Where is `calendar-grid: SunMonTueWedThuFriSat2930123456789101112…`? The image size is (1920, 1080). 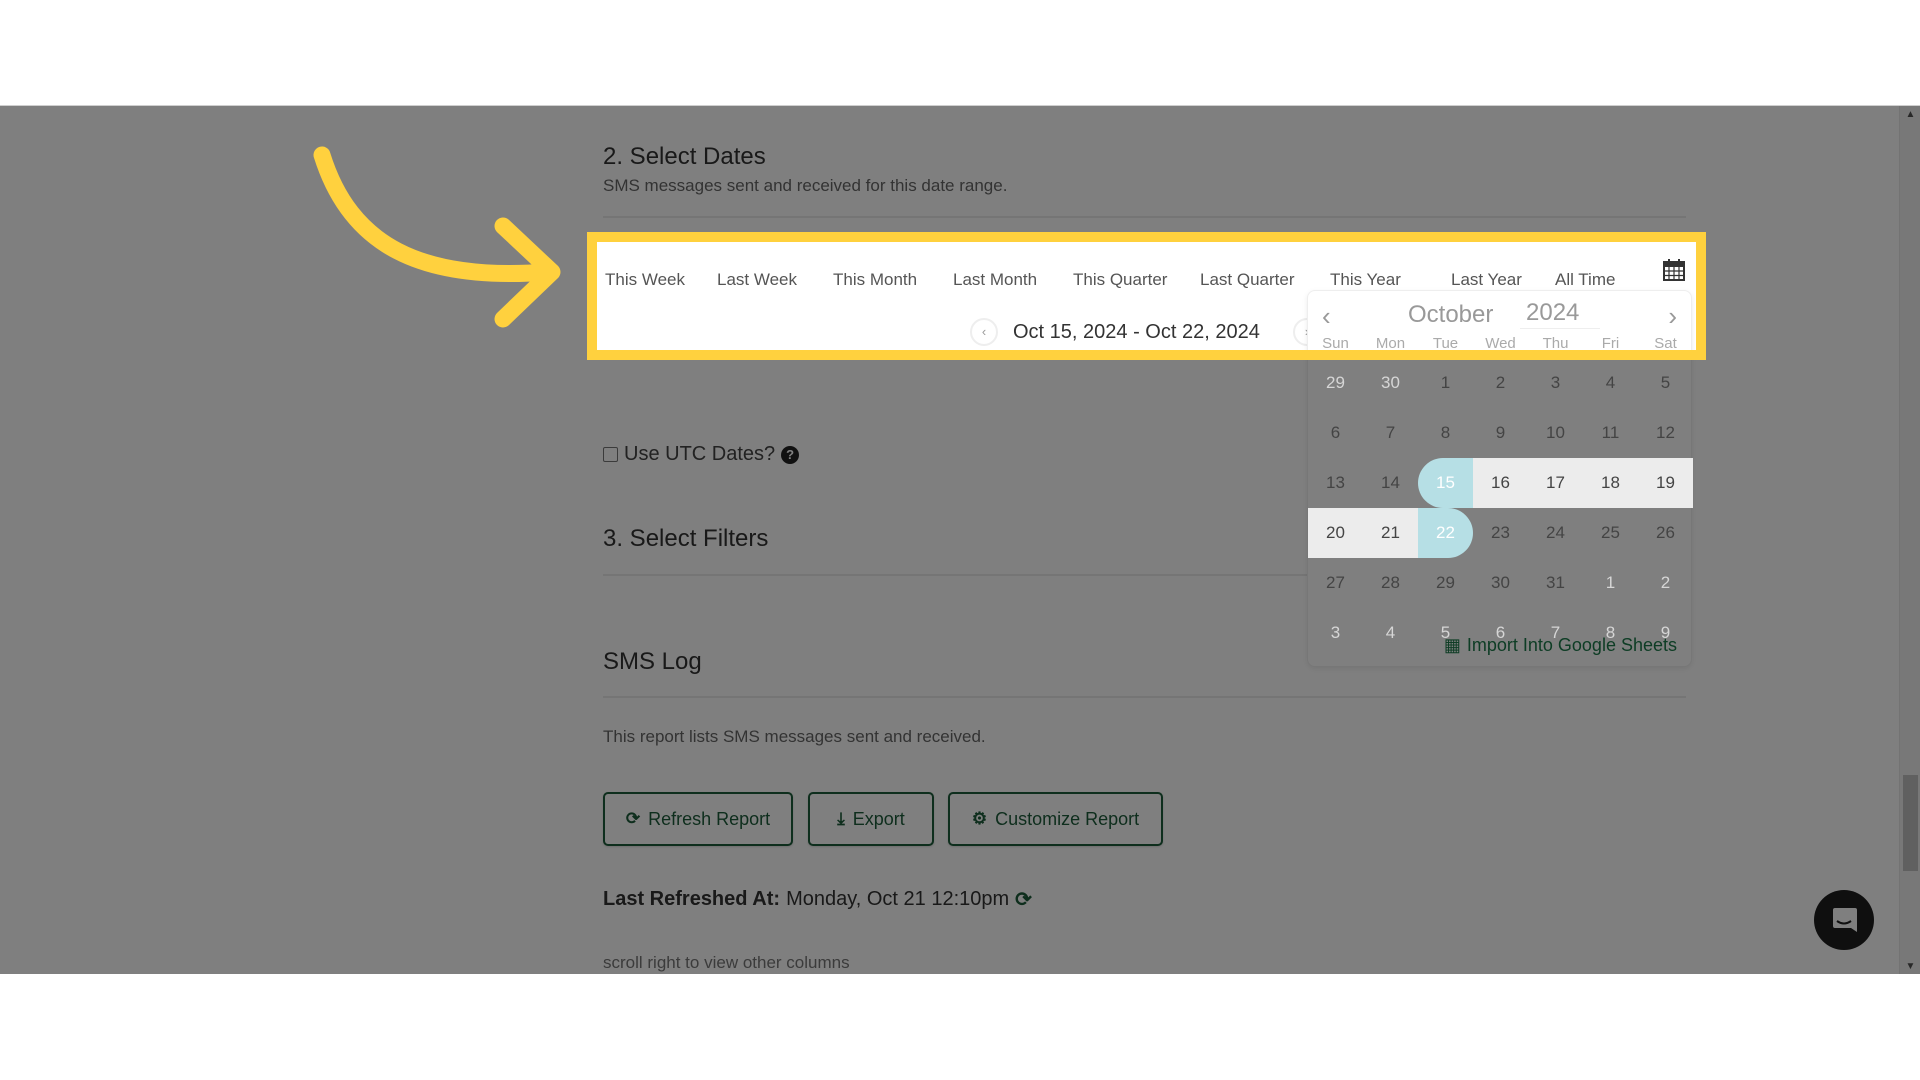
calendar-grid: SunMonTueWedThuFriSat2930123456789101112… is located at coordinates (1500, 498).